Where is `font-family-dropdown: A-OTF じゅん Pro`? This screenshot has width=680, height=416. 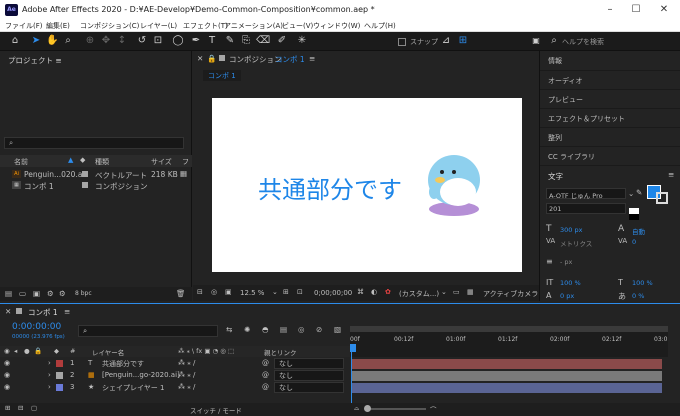 font-family-dropdown: A-OTF じゅん Pro is located at coordinates (586, 194).